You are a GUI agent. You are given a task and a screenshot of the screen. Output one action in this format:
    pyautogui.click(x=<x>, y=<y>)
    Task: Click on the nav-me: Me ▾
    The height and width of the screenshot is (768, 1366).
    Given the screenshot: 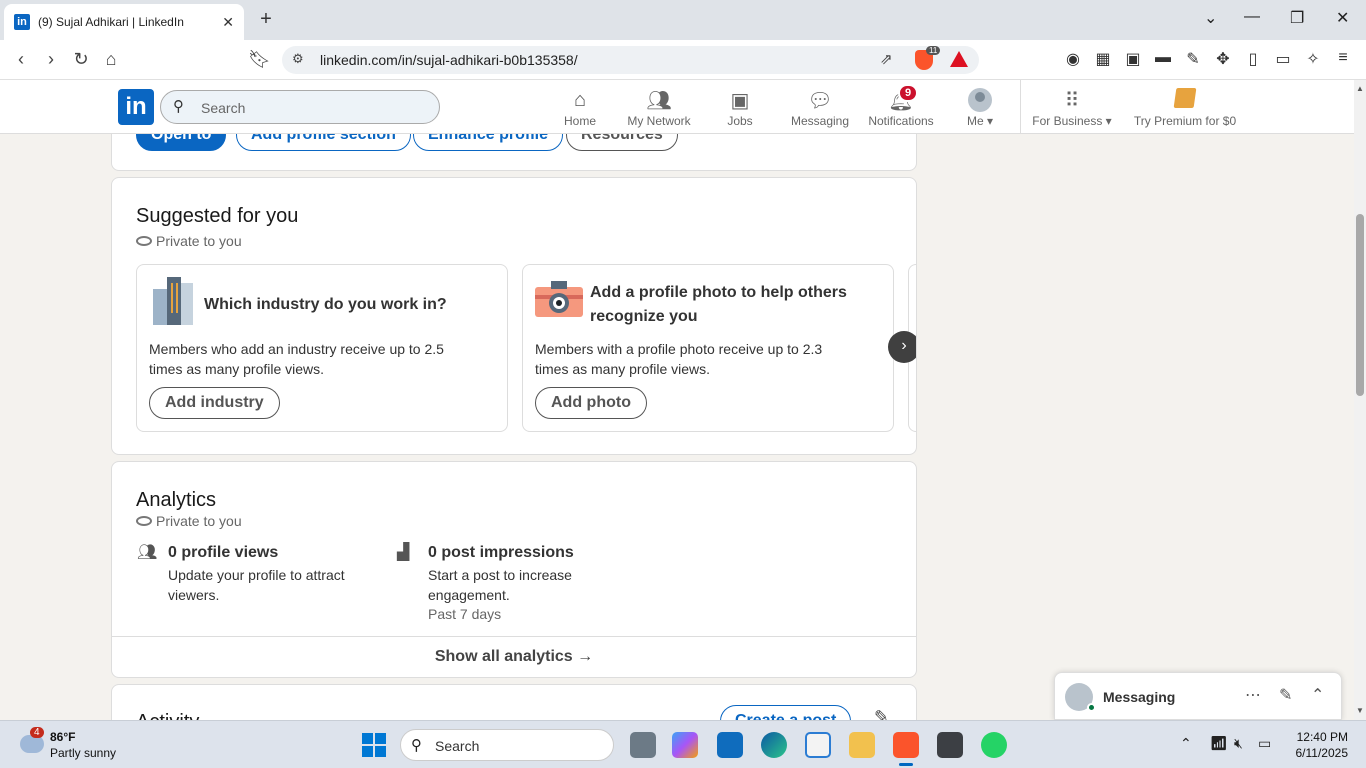 What is the action you would take?
    pyautogui.click(x=980, y=107)
    